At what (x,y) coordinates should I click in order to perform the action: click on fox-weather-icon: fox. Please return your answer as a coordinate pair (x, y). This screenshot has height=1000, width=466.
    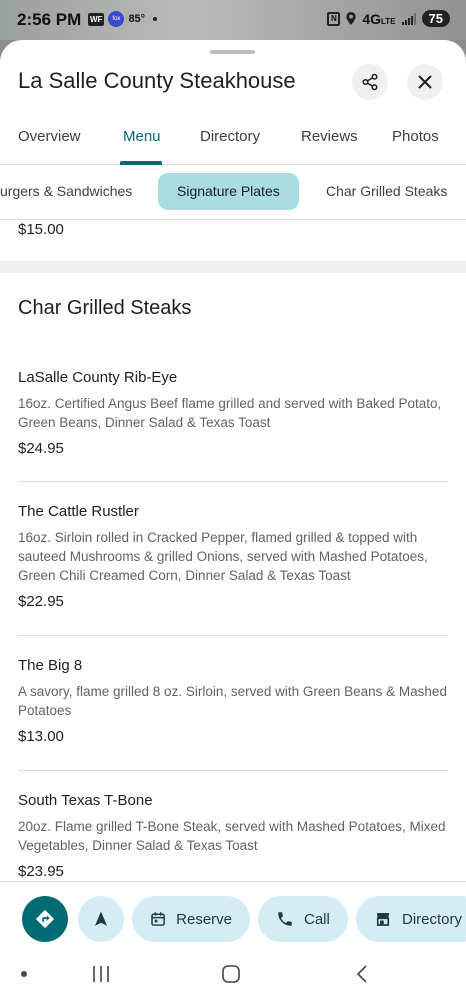
    Looking at the image, I should click on (116, 19).